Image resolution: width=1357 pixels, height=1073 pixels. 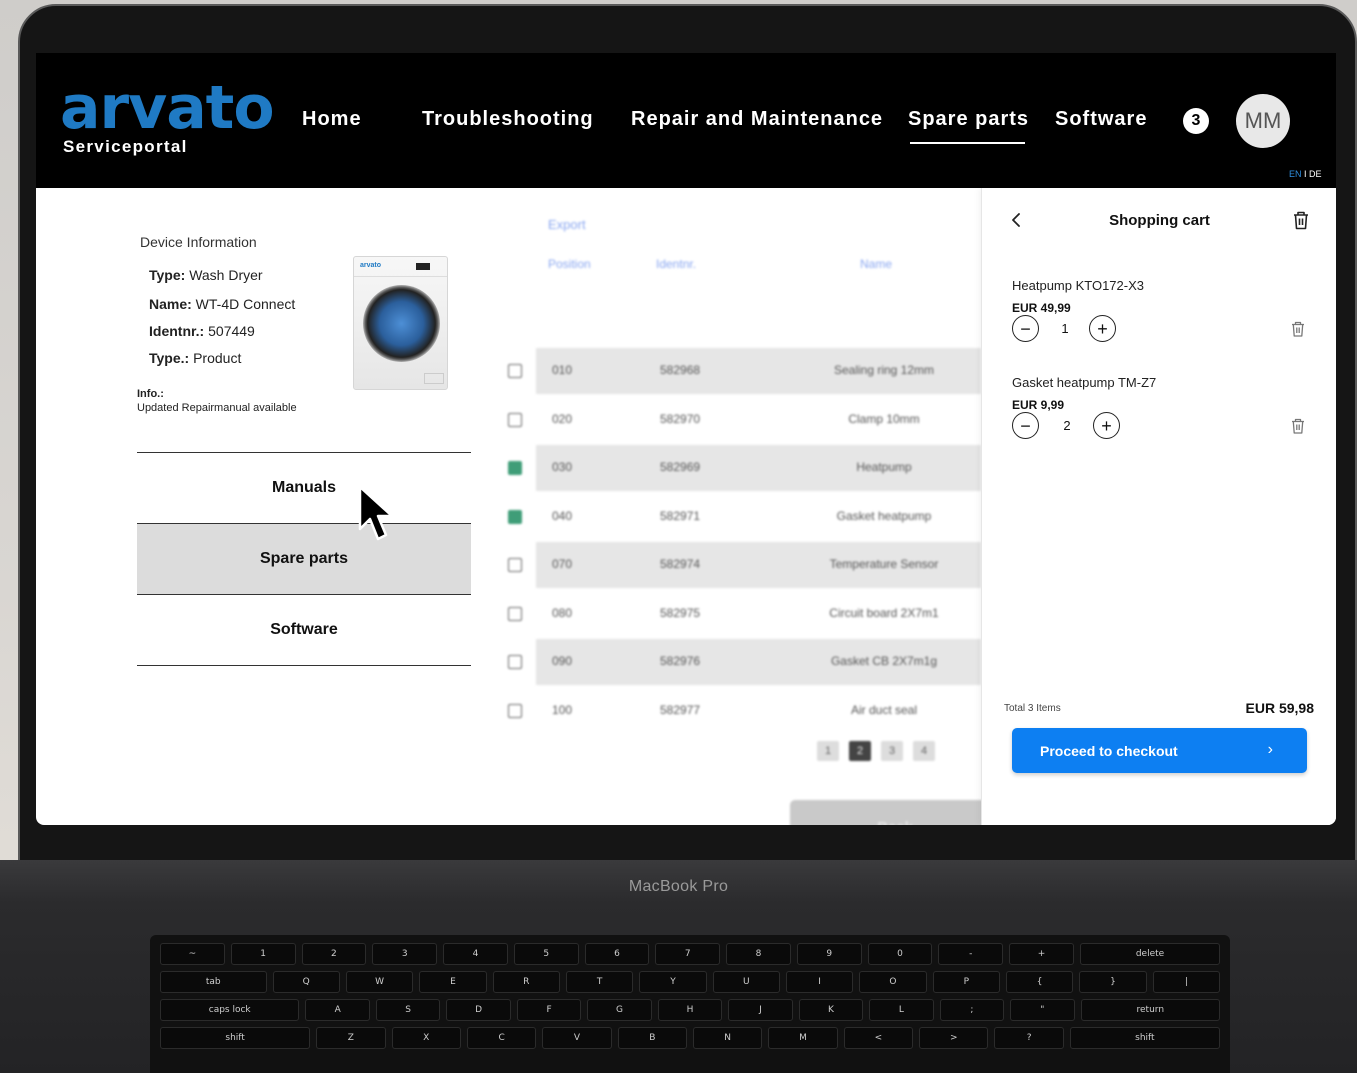 What do you see at coordinates (475, 954) in the screenshot?
I see `keyboard-key: 4` at bounding box center [475, 954].